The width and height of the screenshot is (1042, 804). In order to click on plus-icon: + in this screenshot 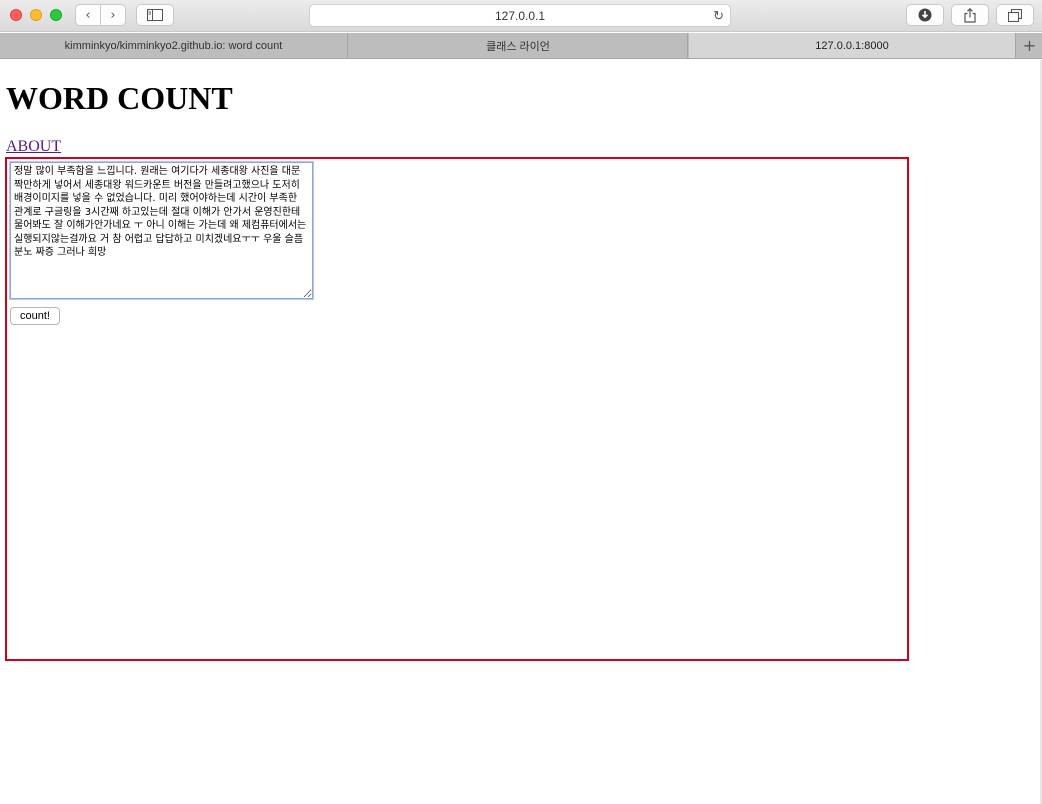, I will do `click(1029, 45)`.